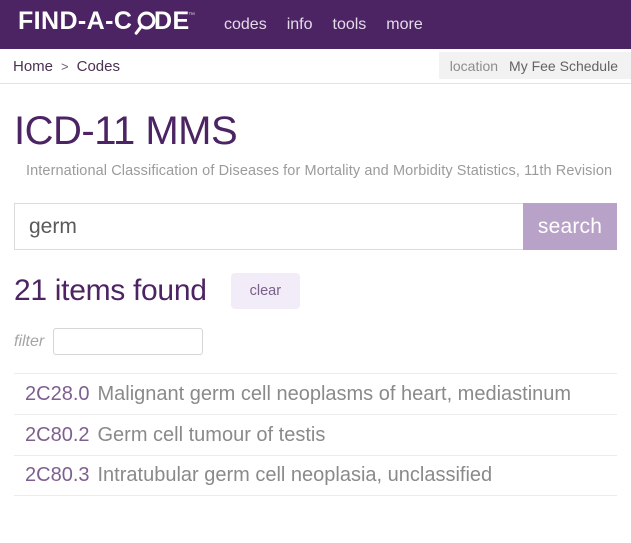 Image resolution: width=631 pixels, height=543 pixels. Describe the element at coordinates (29, 341) in the screenshot. I see `filter-label: filter` at that location.